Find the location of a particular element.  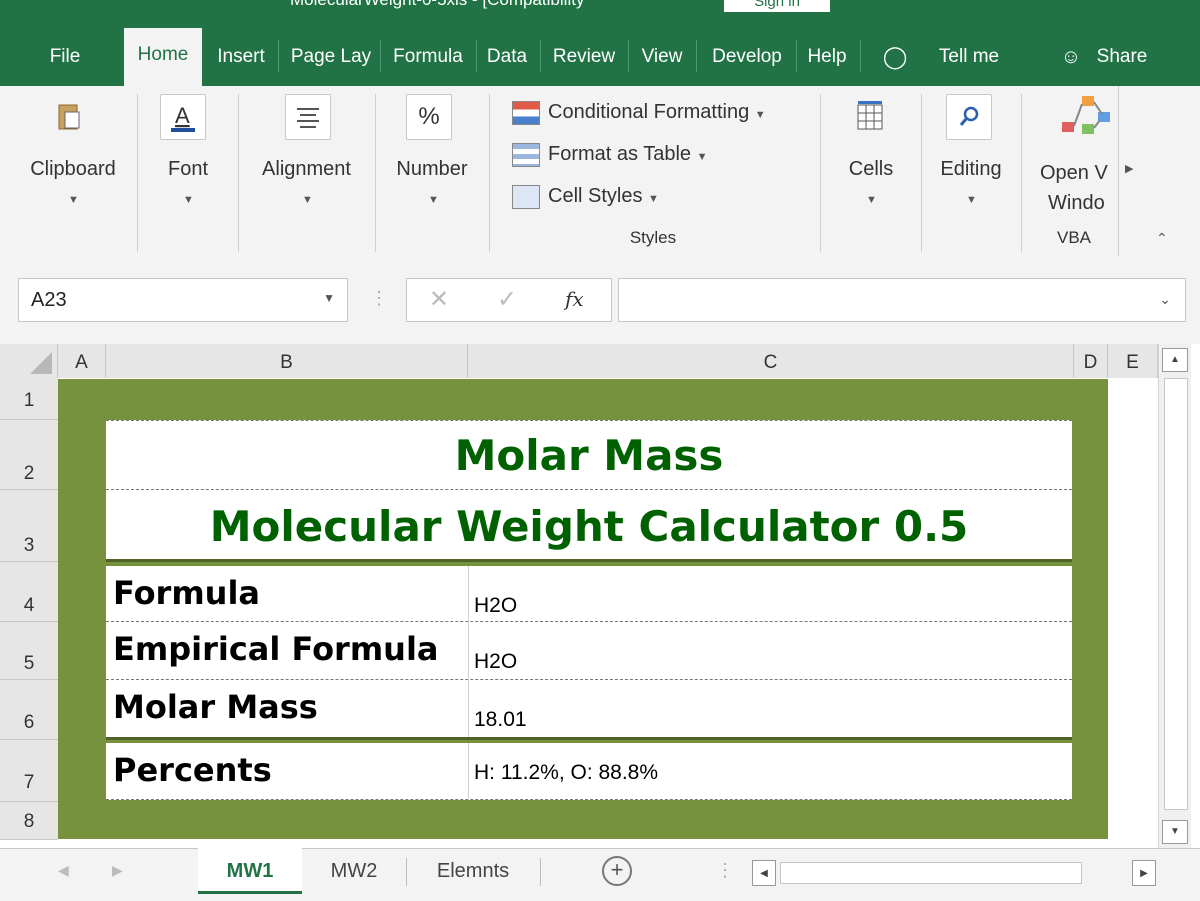

tab-view: View is located at coordinates (662, 58).